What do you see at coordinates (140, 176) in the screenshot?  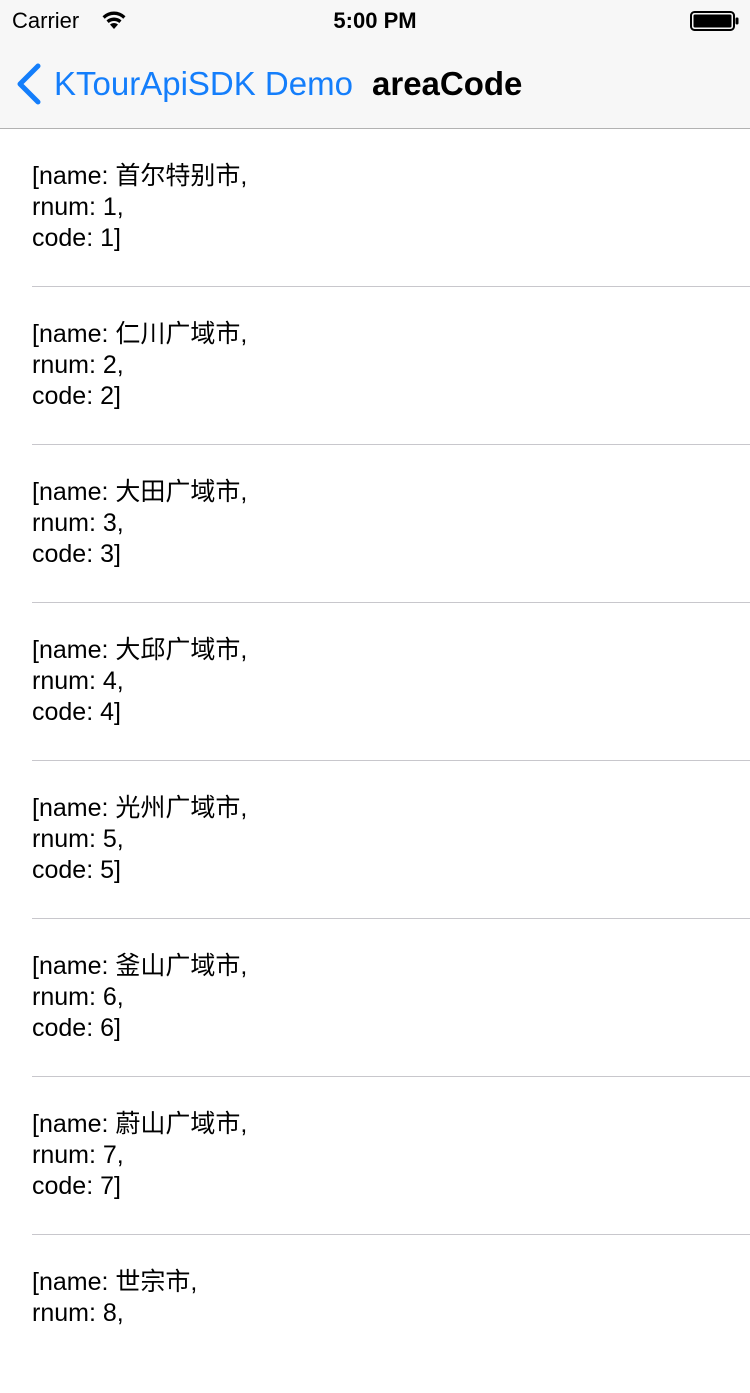 I see `list-item-name: [name: 首尔特别市,` at bounding box center [140, 176].